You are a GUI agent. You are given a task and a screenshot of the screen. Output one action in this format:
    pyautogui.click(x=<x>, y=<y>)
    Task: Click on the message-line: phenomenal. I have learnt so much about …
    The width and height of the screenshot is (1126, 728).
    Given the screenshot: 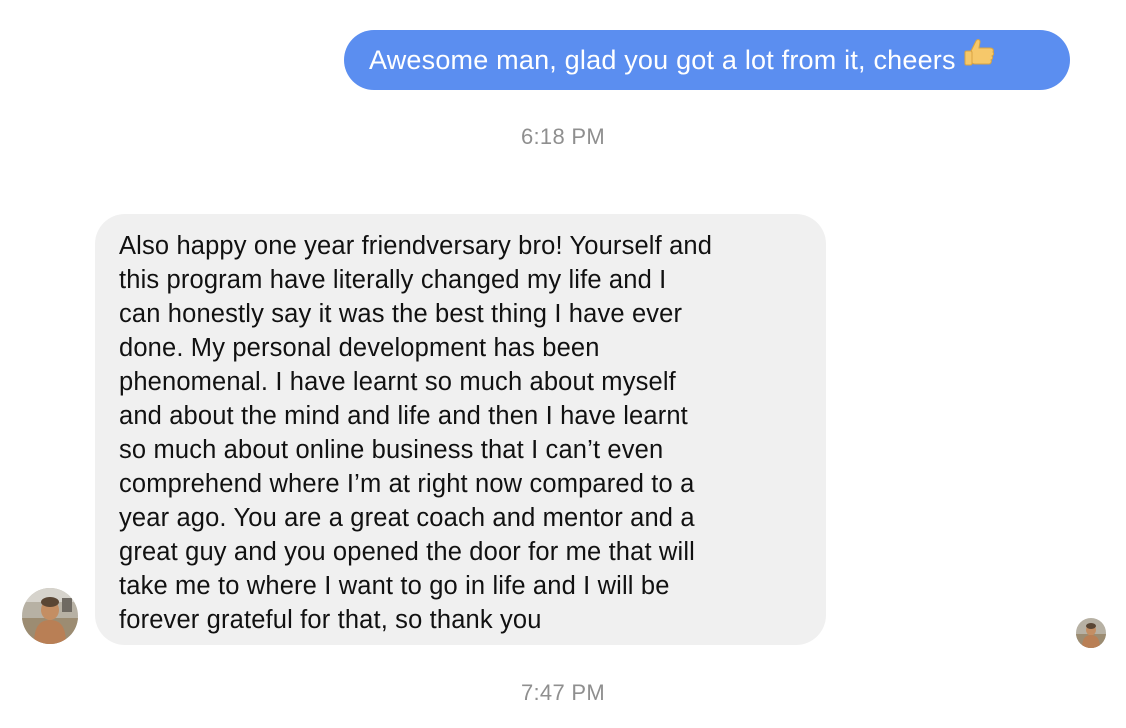 What is the action you would take?
    pyautogui.click(x=397, y=382)
    